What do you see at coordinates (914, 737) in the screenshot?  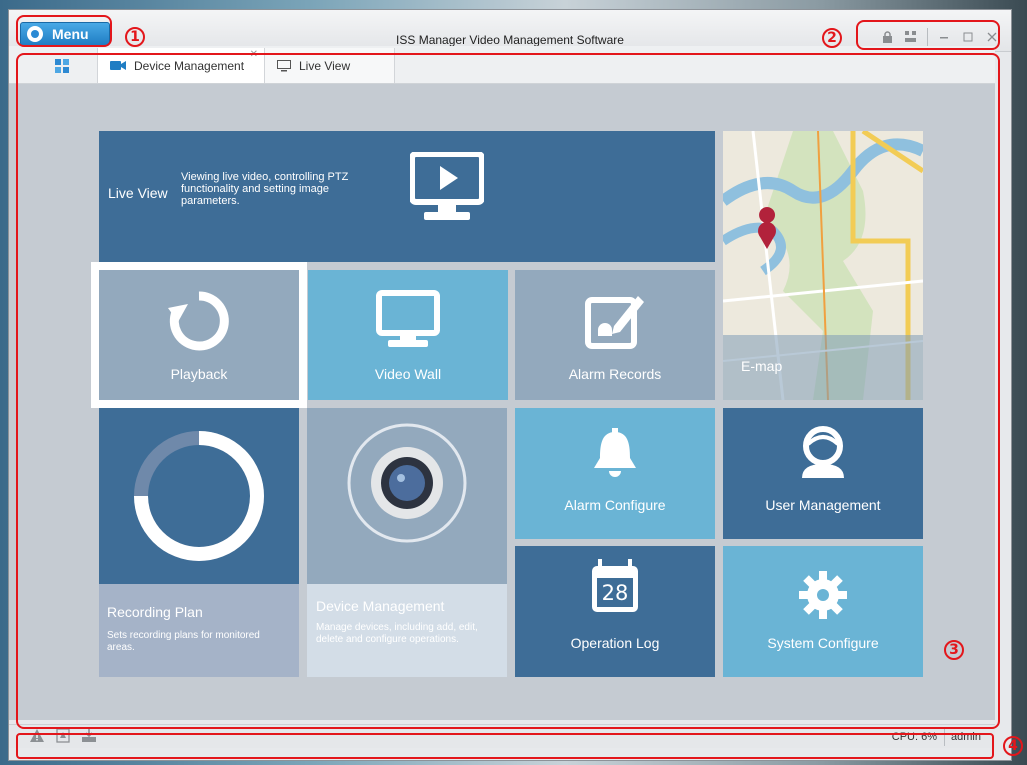 I see `cpu-usage: CPU: 6%` at bounding box center [914, 737].